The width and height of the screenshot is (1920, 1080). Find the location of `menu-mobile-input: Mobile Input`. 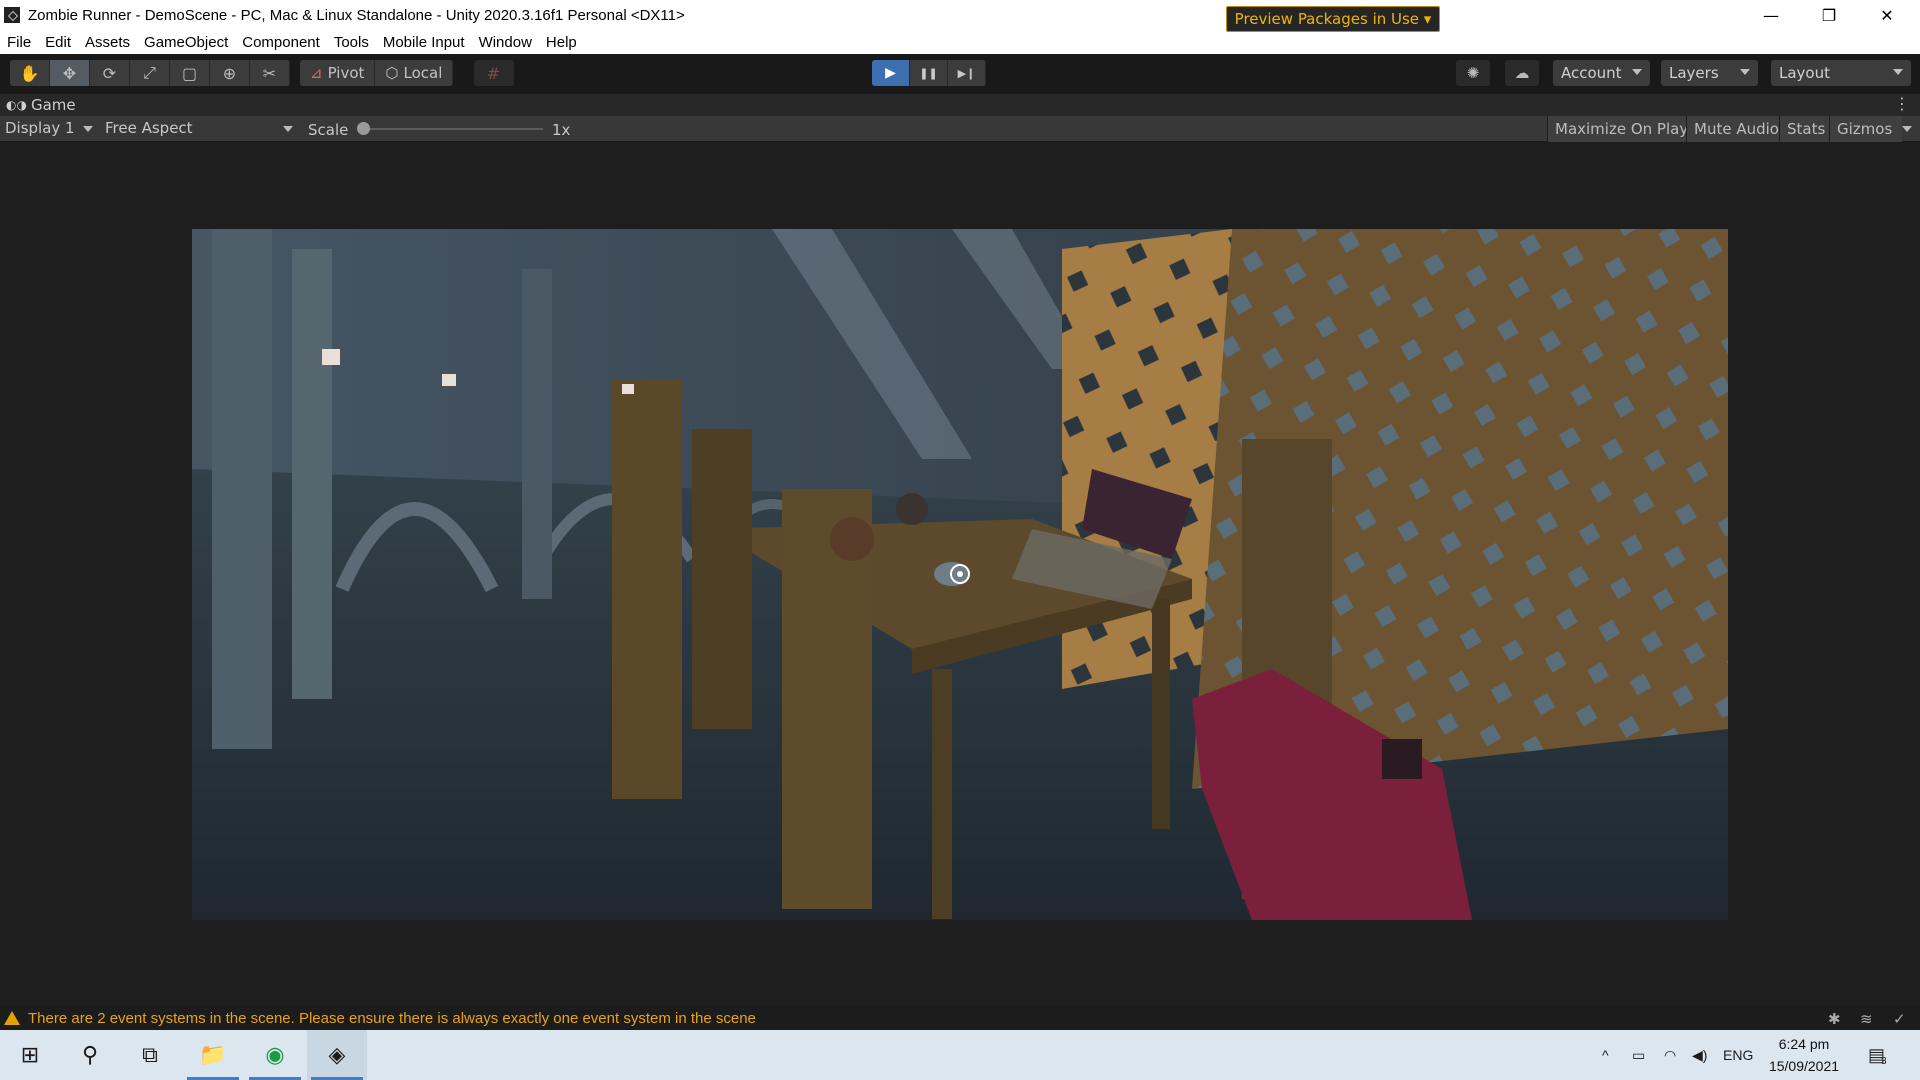

menu-mobile-input: Mobile Input is located at coordinates (424, 42).